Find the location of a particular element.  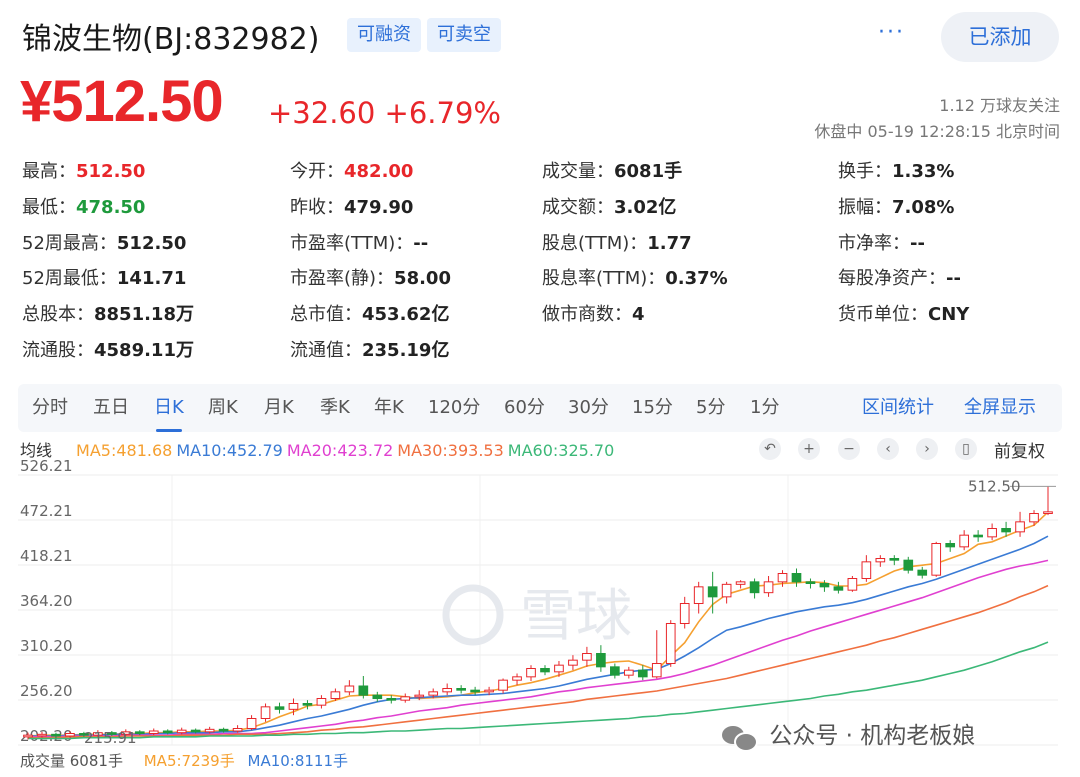

volume-label: 成交量 6081手 is located at coordinates (71, 761).